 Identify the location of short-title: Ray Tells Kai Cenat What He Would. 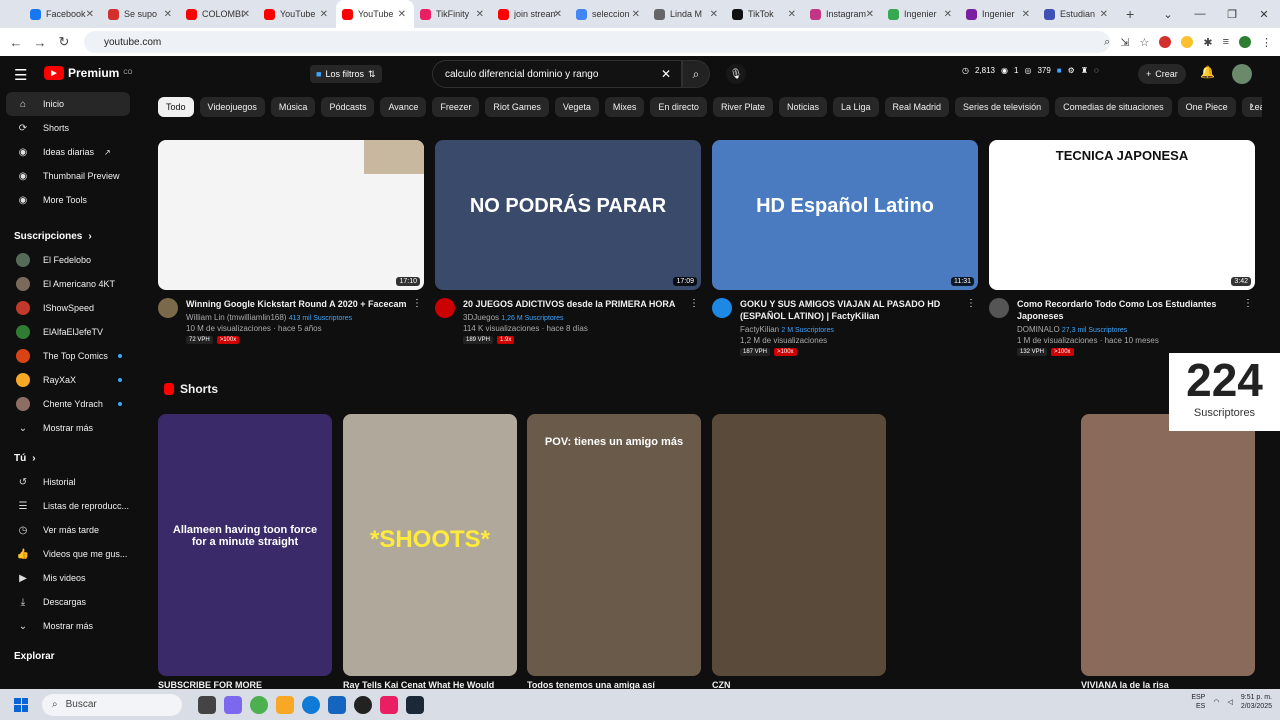
(430, 684).